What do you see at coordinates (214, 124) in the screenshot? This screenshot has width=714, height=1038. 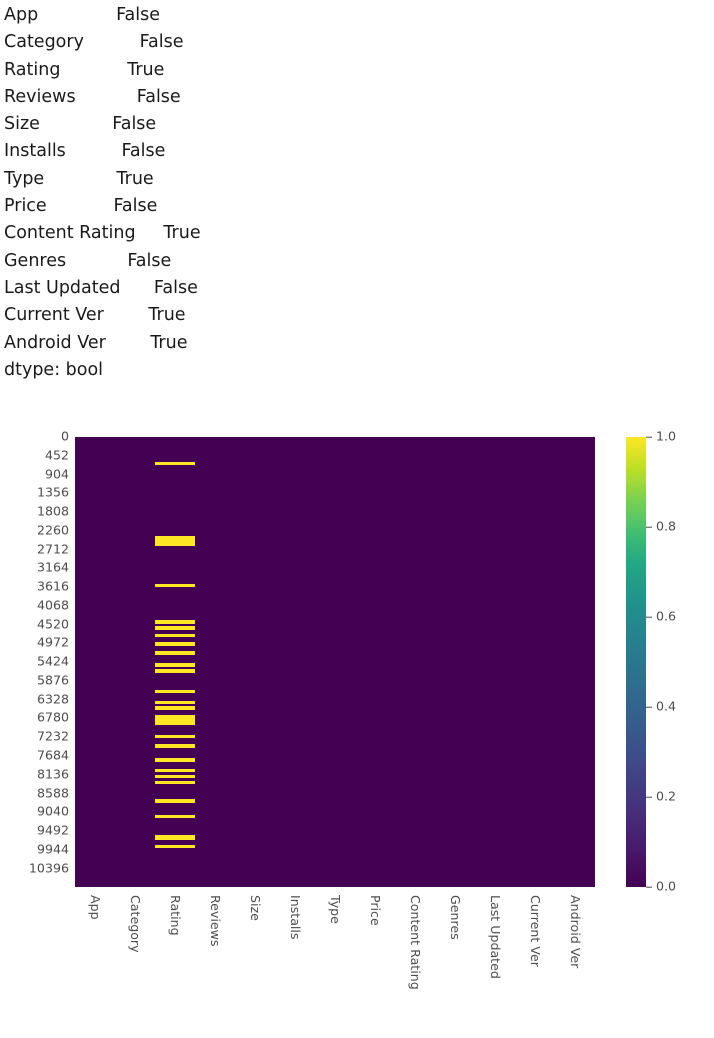 I see `series-row: Size False` at bounding box center [214, 124].